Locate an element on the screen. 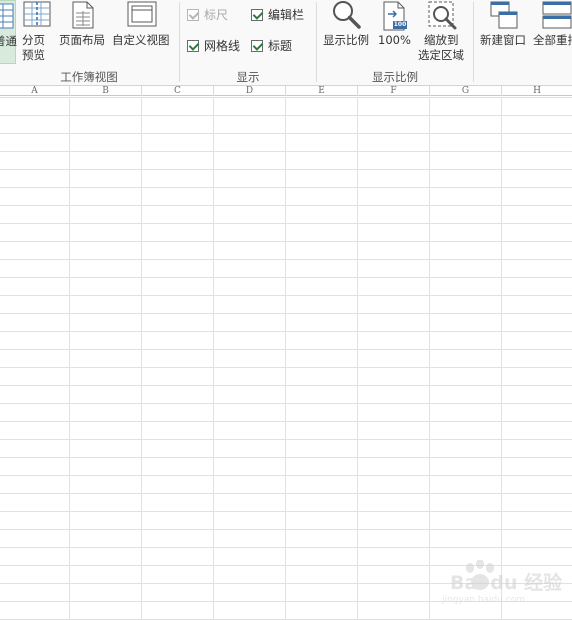 The width and height of the screenshot is (572, 620). formula-bar-checkbox: 编辑栏 is located at coordinates (277, 14).